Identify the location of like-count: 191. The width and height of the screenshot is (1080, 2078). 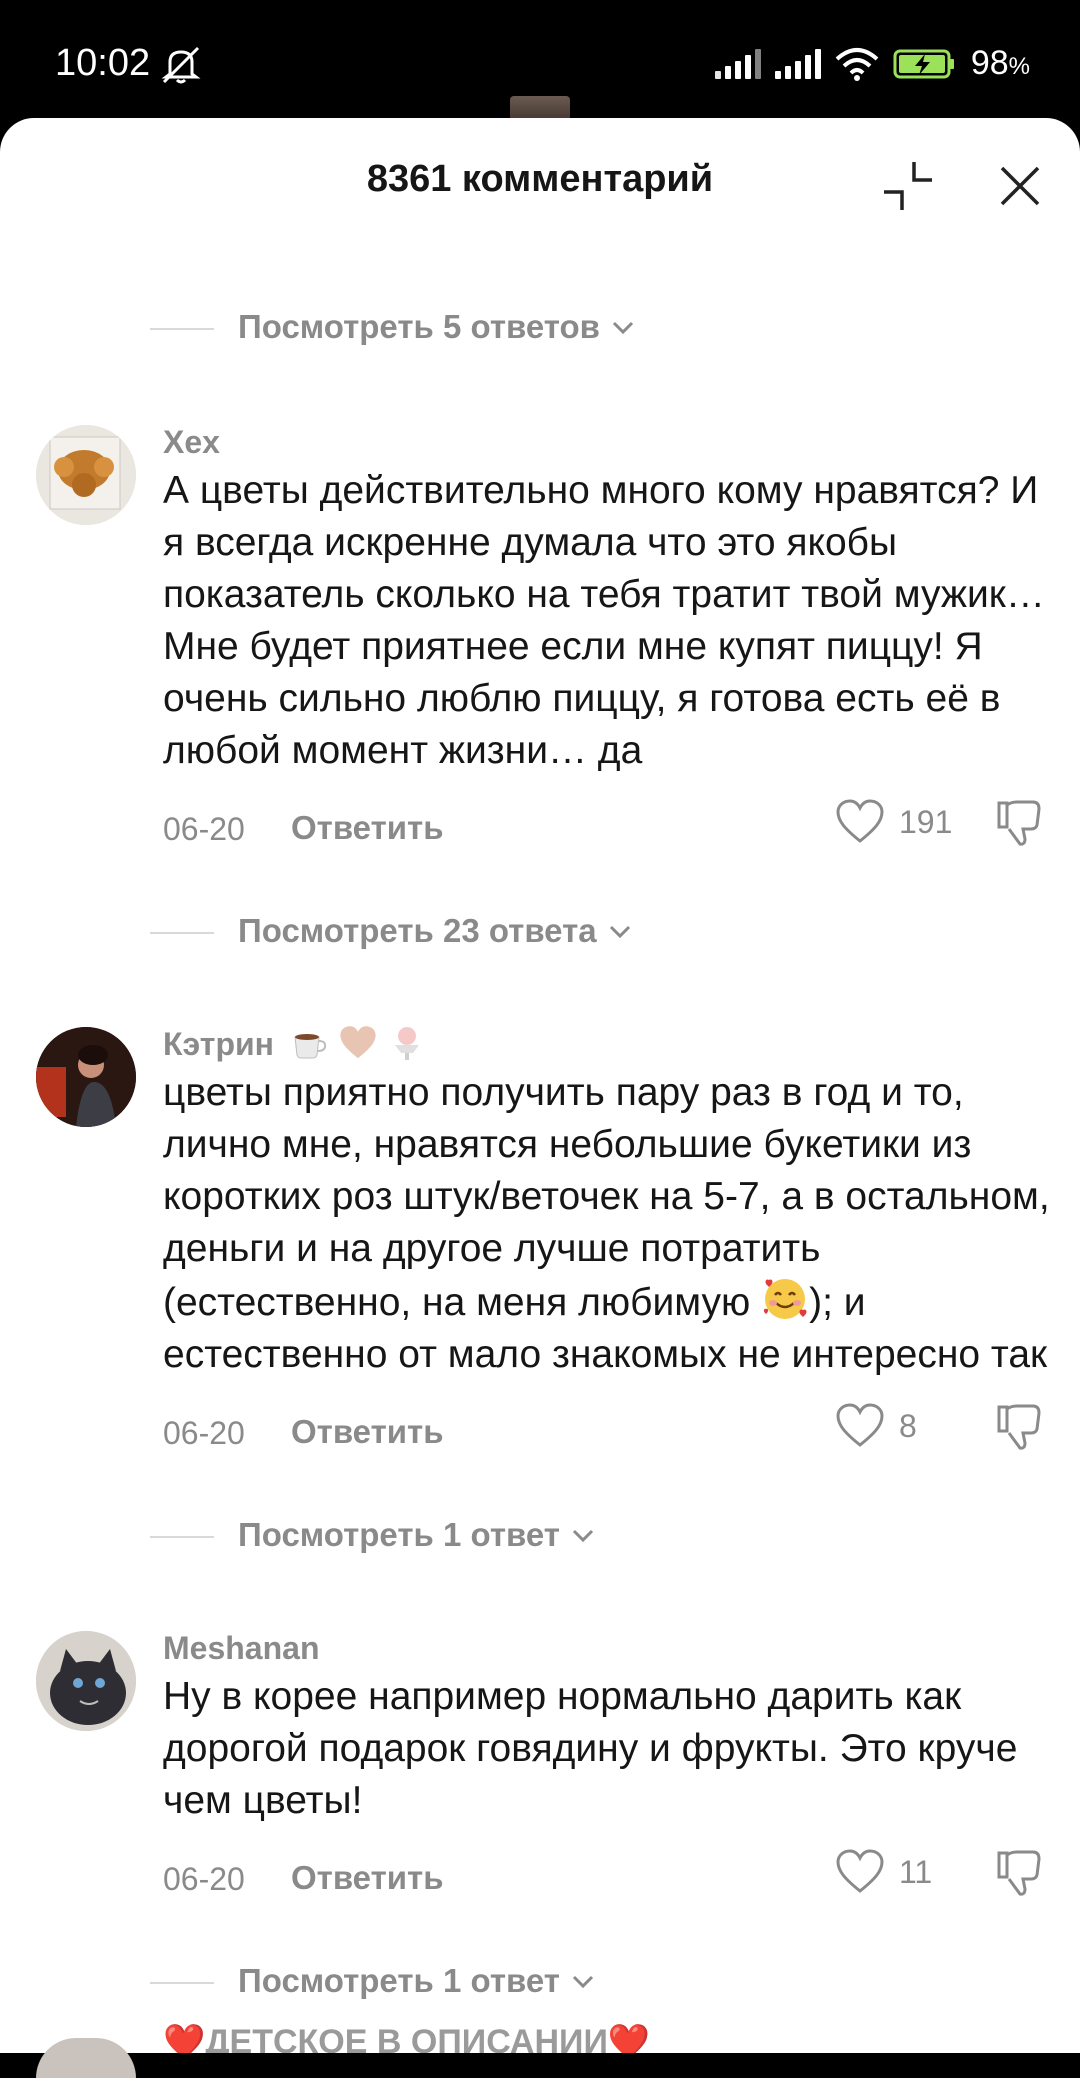
(926, 821).